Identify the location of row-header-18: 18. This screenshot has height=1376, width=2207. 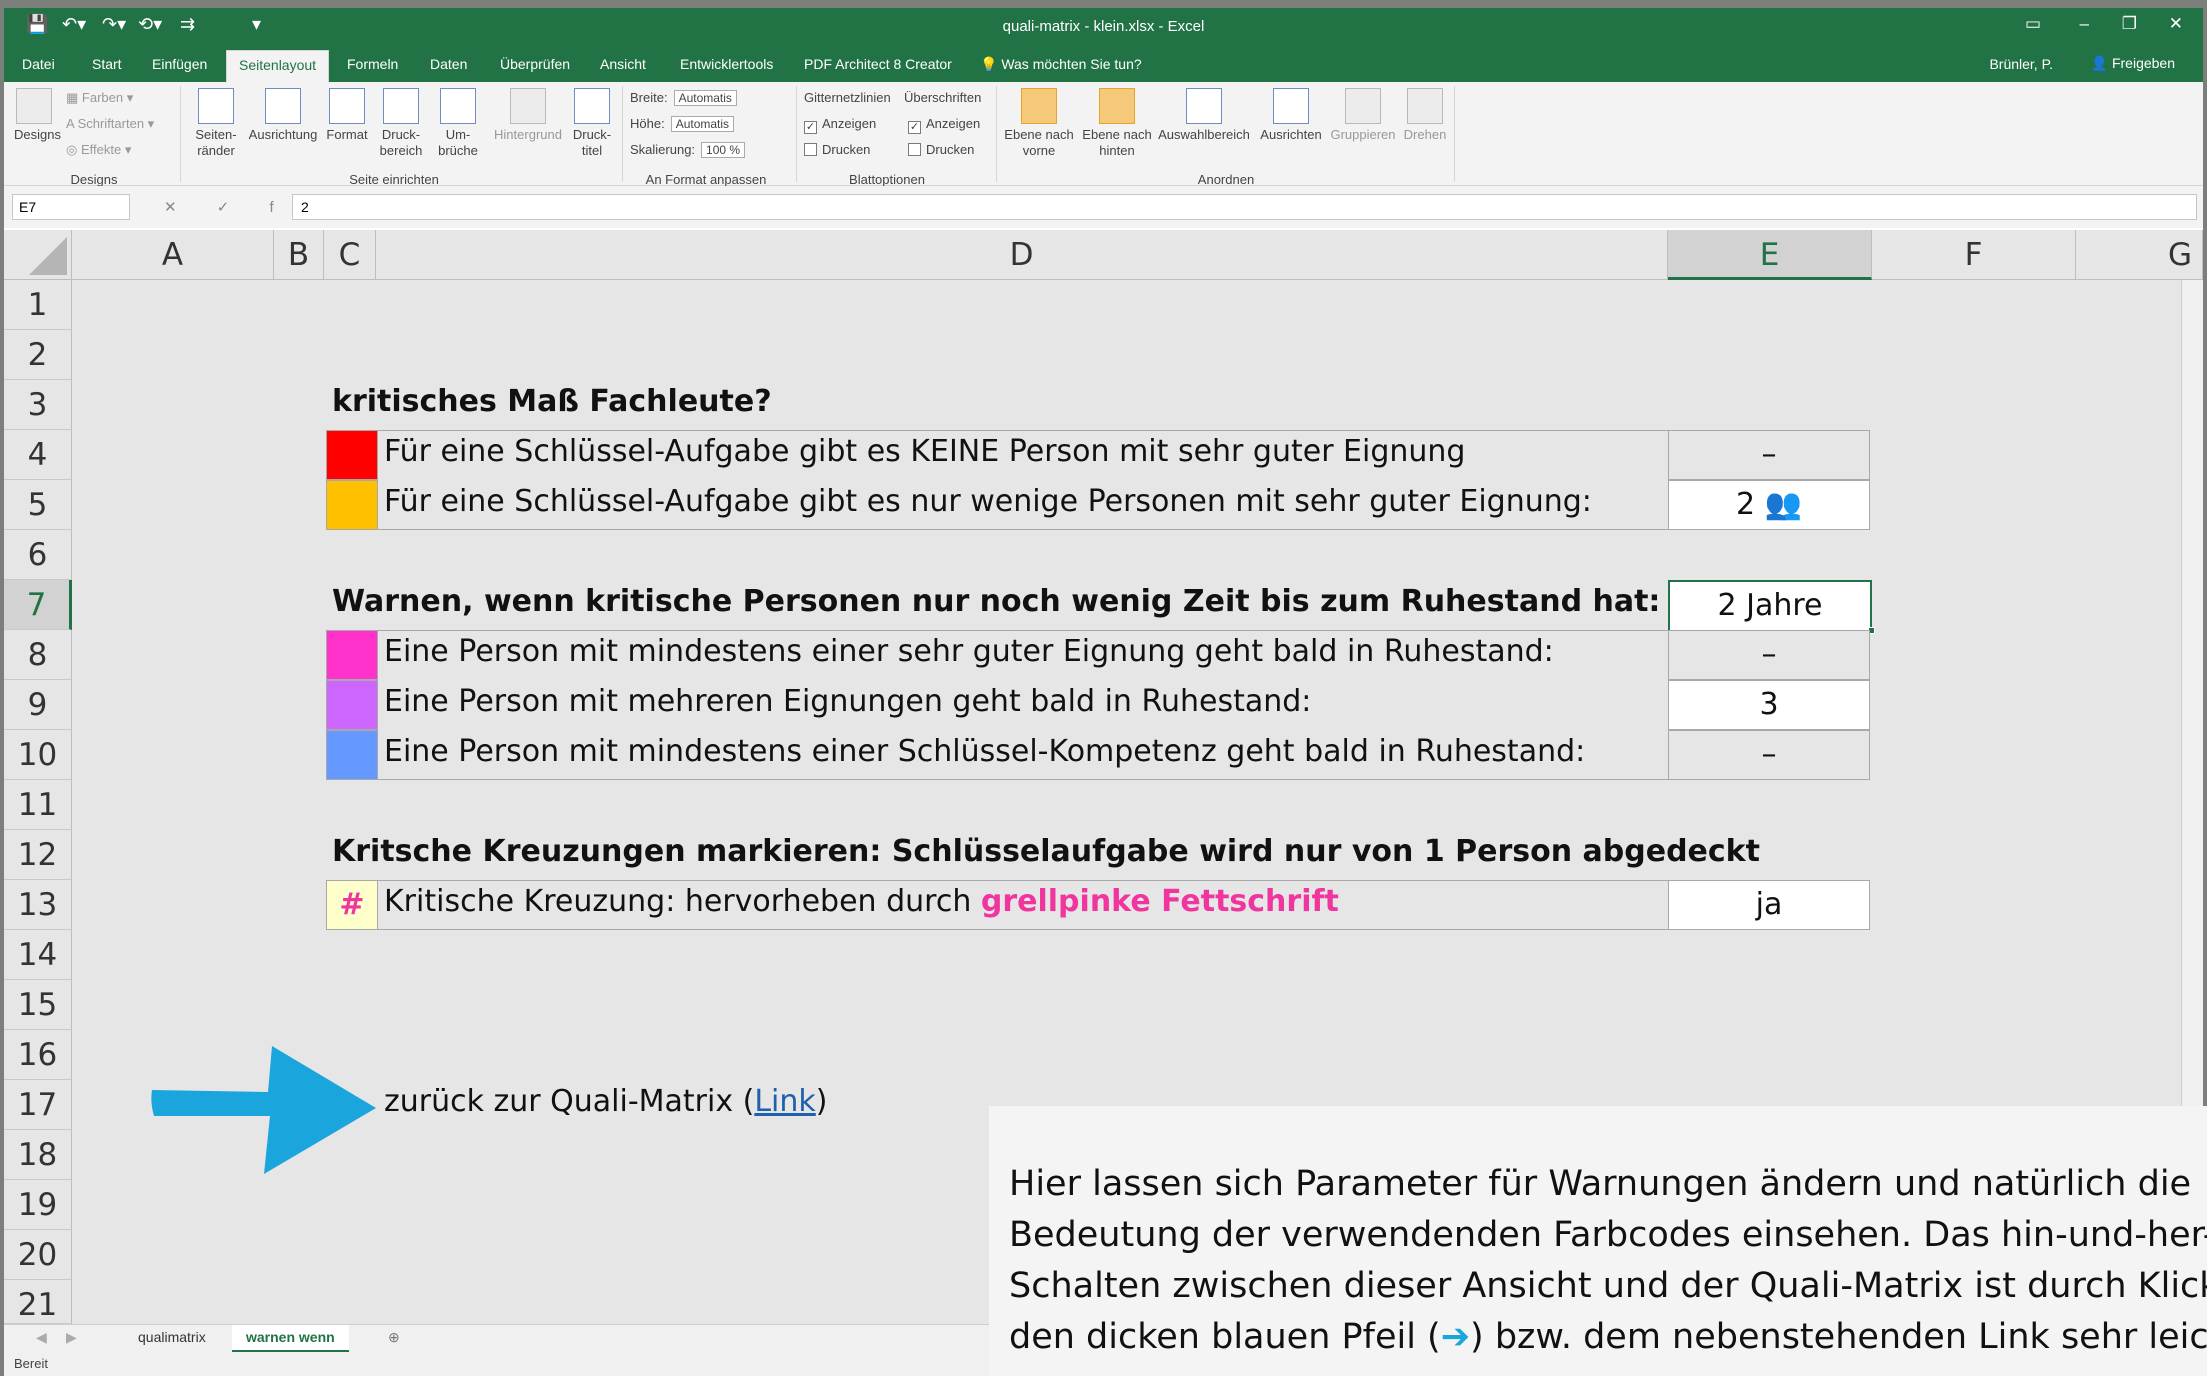
(38, 1155).